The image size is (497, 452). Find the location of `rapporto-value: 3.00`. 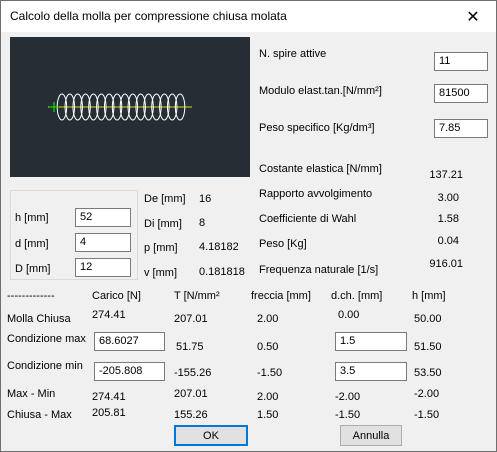

rapporto-value: 3.00 is located at coordinates (448, 198).